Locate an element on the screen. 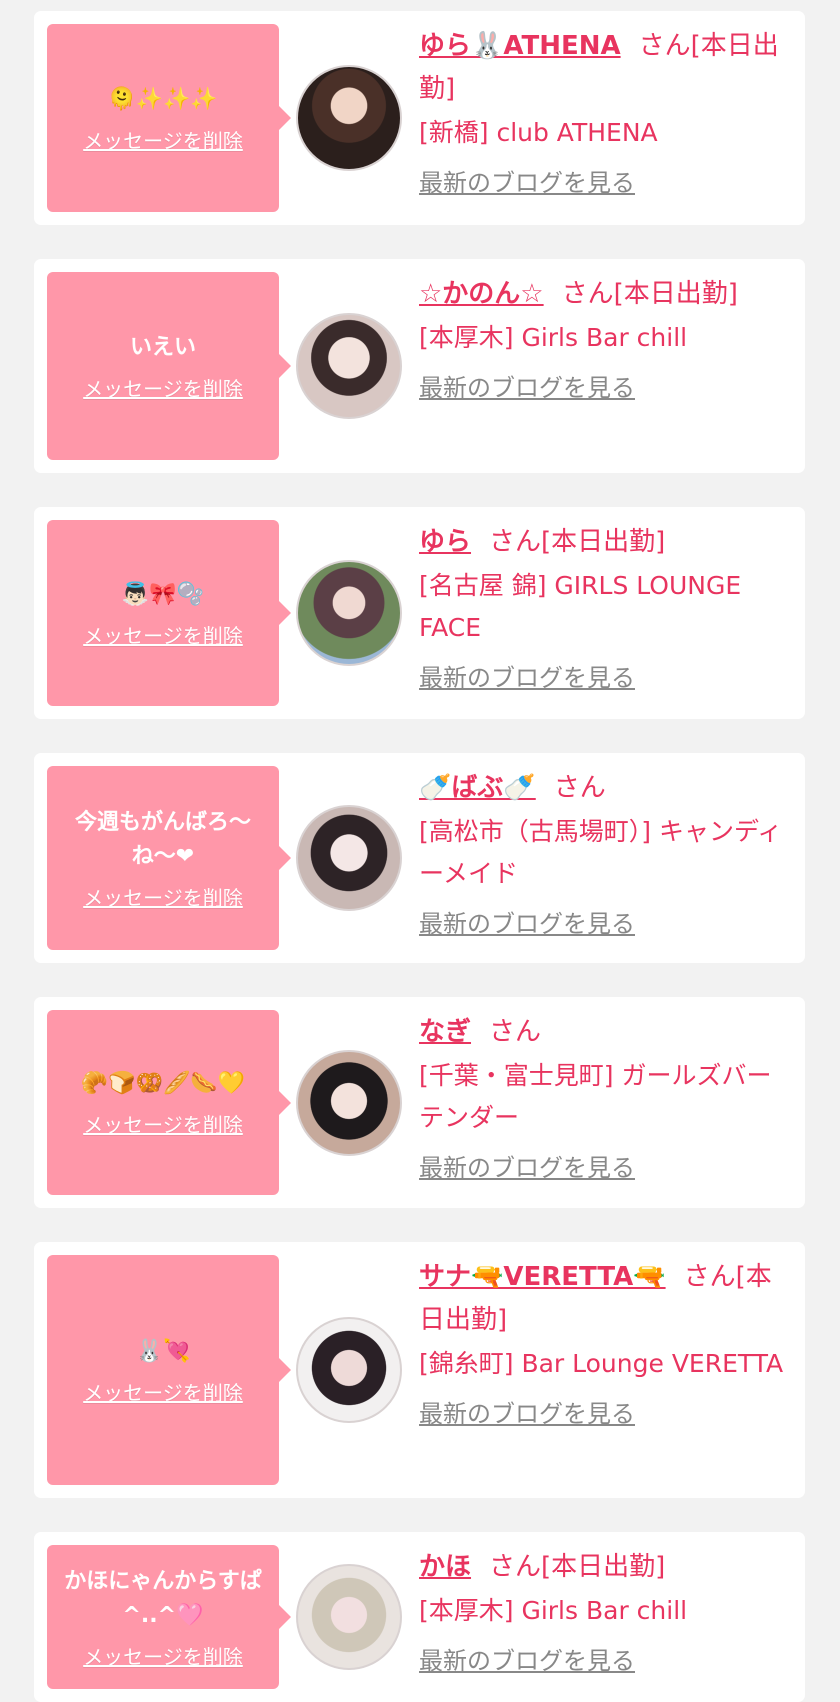  user-name-link: サナ🔫VERETTA🔫 is located at coordinates (542, 1277).